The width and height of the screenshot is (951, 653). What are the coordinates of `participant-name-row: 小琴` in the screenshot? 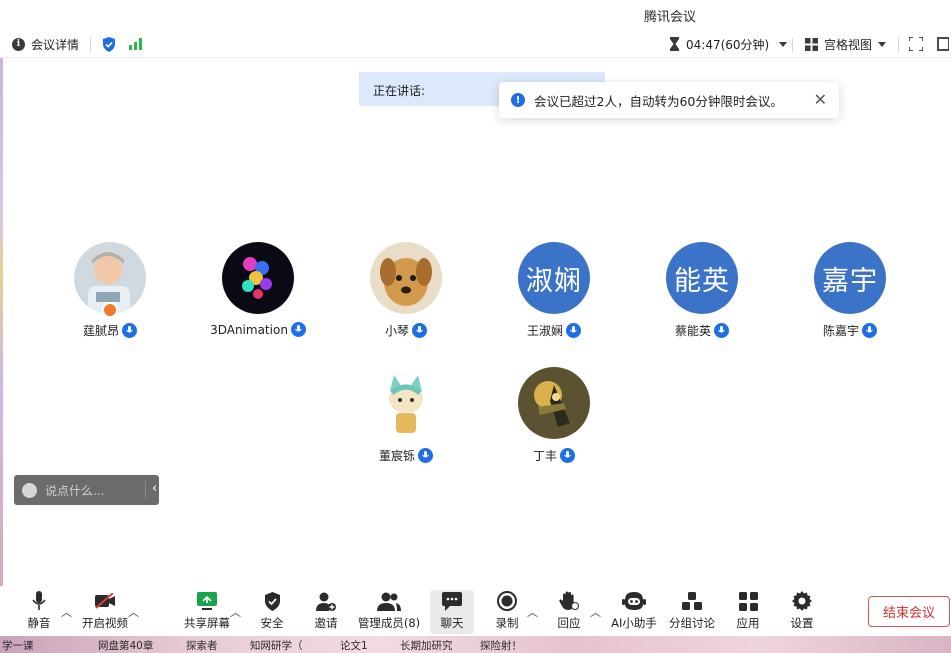 It's located at (406, 330).